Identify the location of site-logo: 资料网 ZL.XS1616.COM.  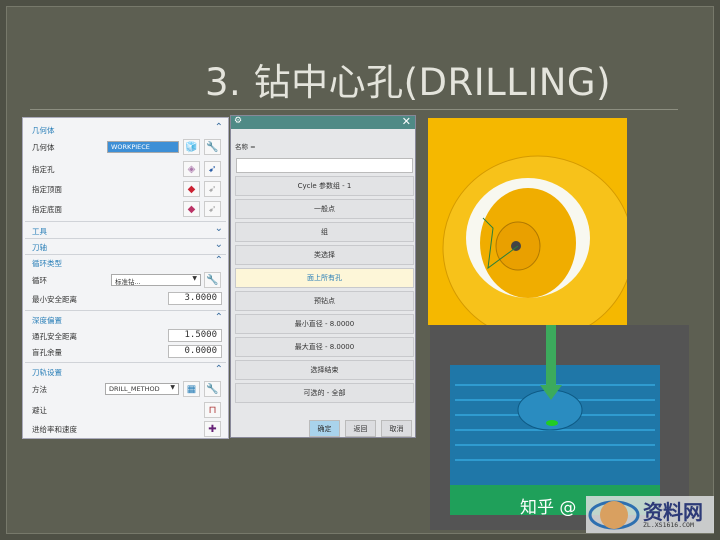
(650, 514).